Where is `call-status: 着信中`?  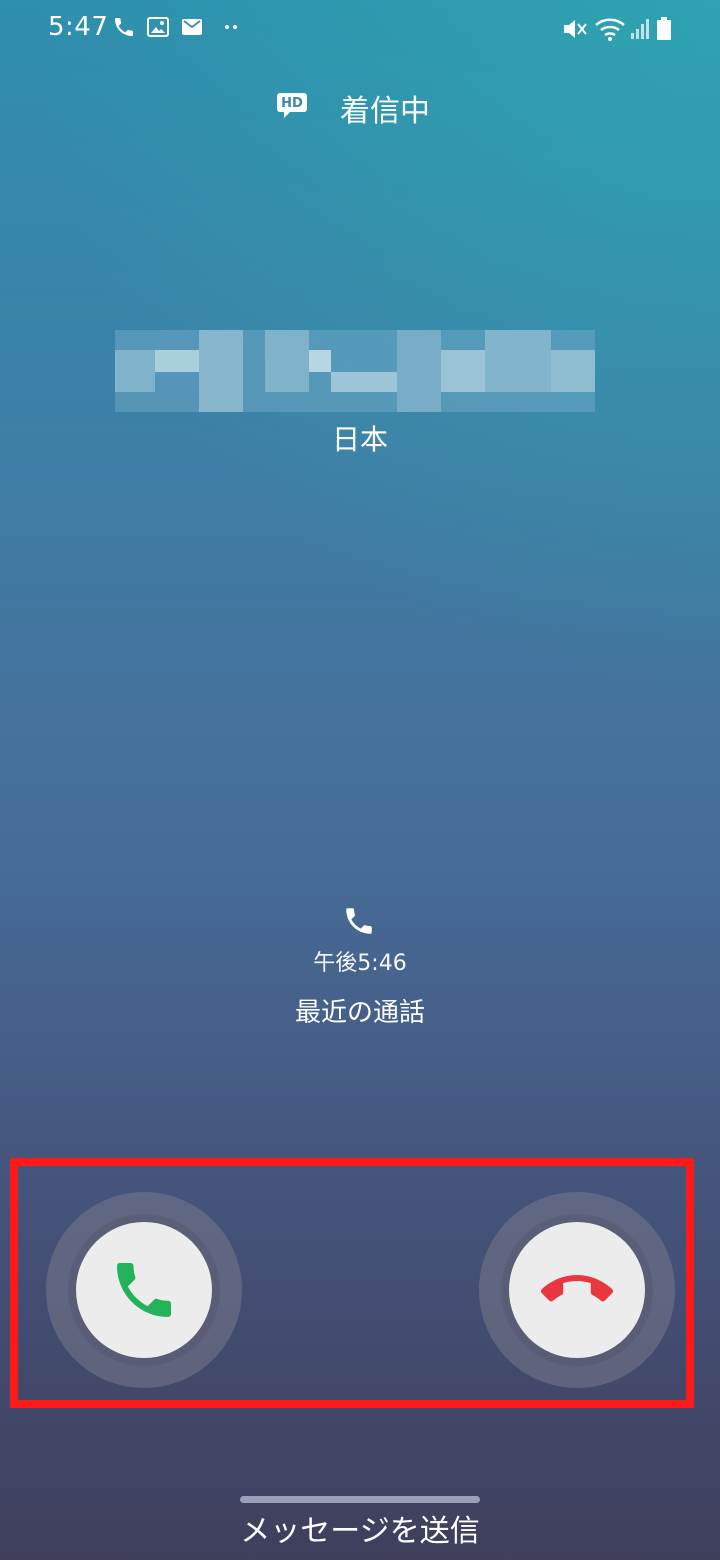
call-status: 着信中 is located at coordinates (385, 111).